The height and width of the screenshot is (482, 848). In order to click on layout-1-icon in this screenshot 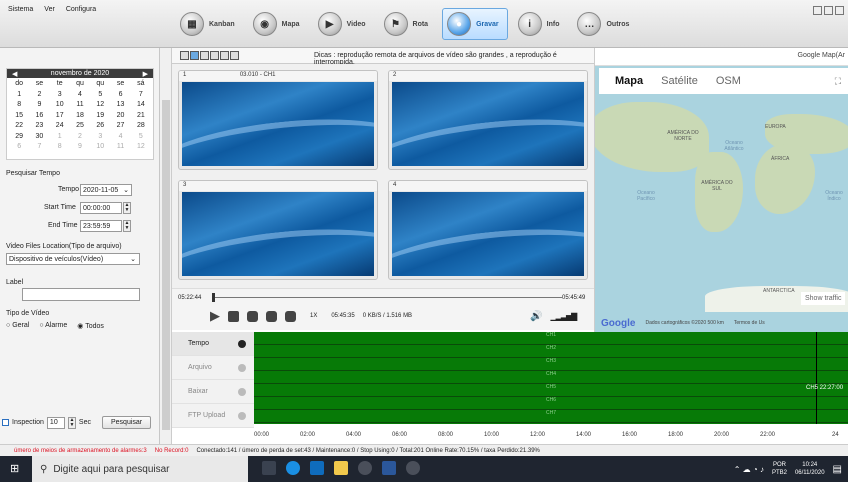, I will do `click(184, 55)`.